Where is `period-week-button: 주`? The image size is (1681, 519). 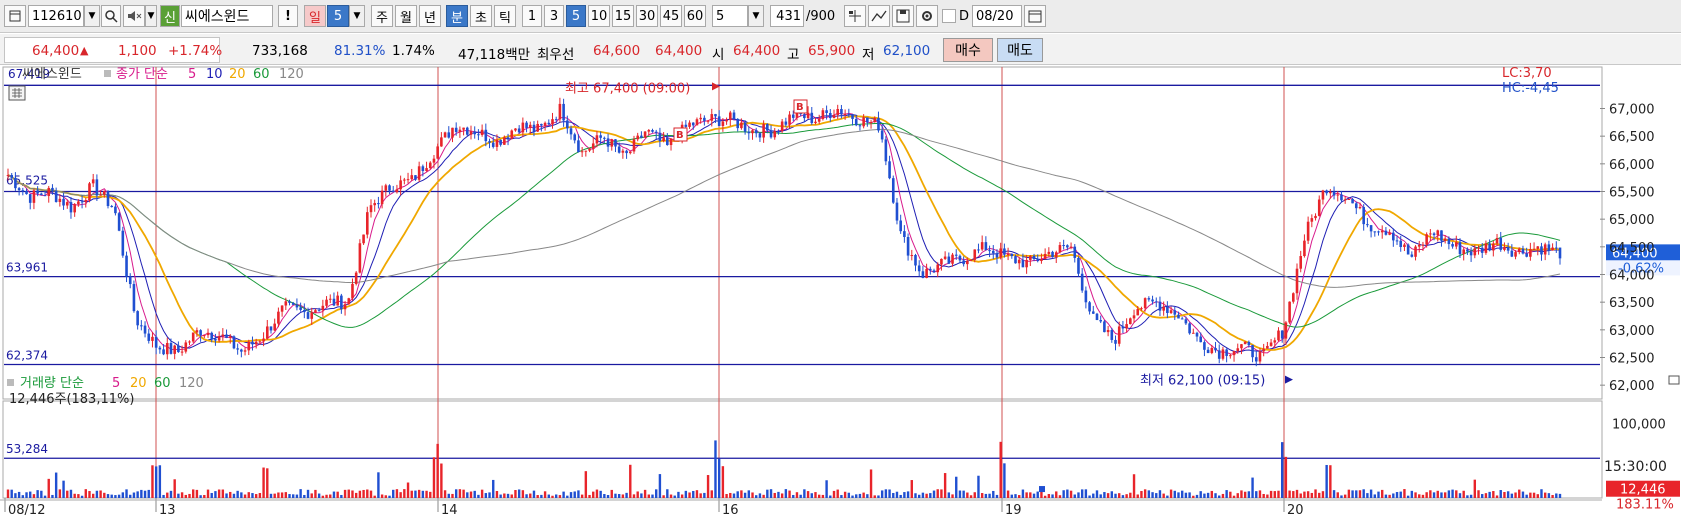 period-week-button: 주 is located at coordinates (382, 16).